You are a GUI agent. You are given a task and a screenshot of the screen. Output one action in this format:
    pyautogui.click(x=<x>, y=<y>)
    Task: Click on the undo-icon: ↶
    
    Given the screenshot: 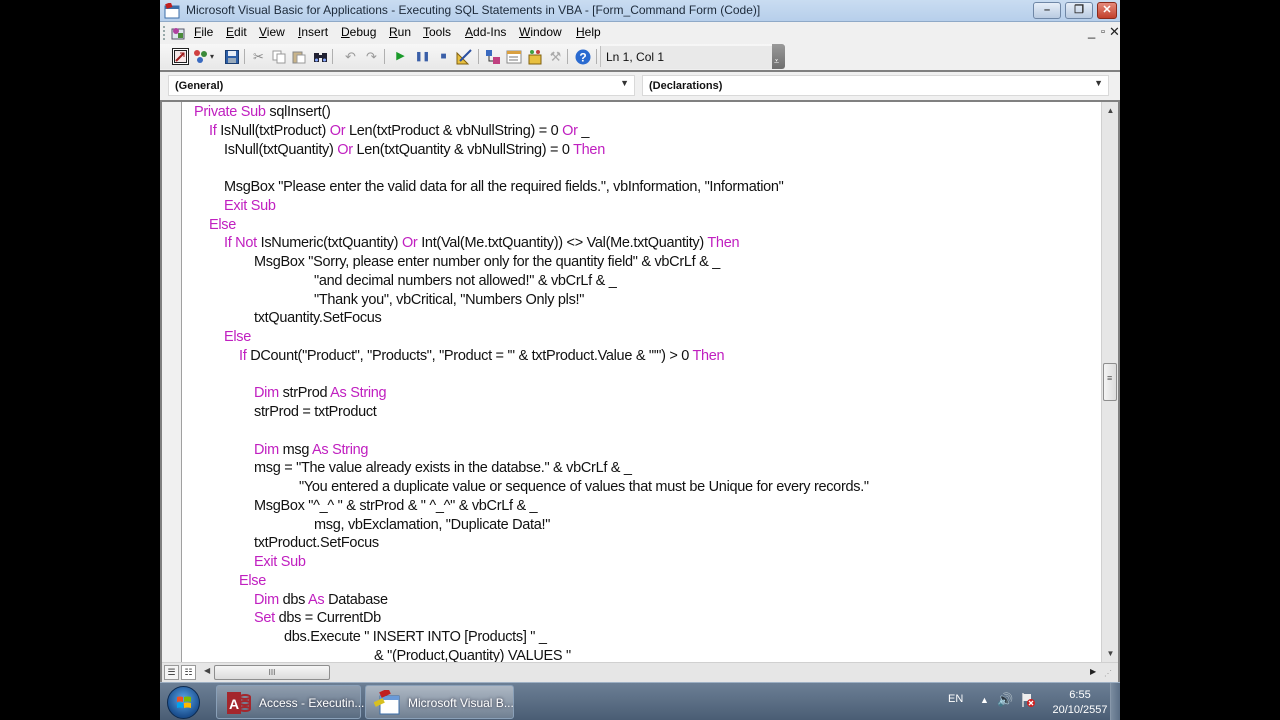 What is the action you would take?
    pyautogui.click(x=350, y=56)
    